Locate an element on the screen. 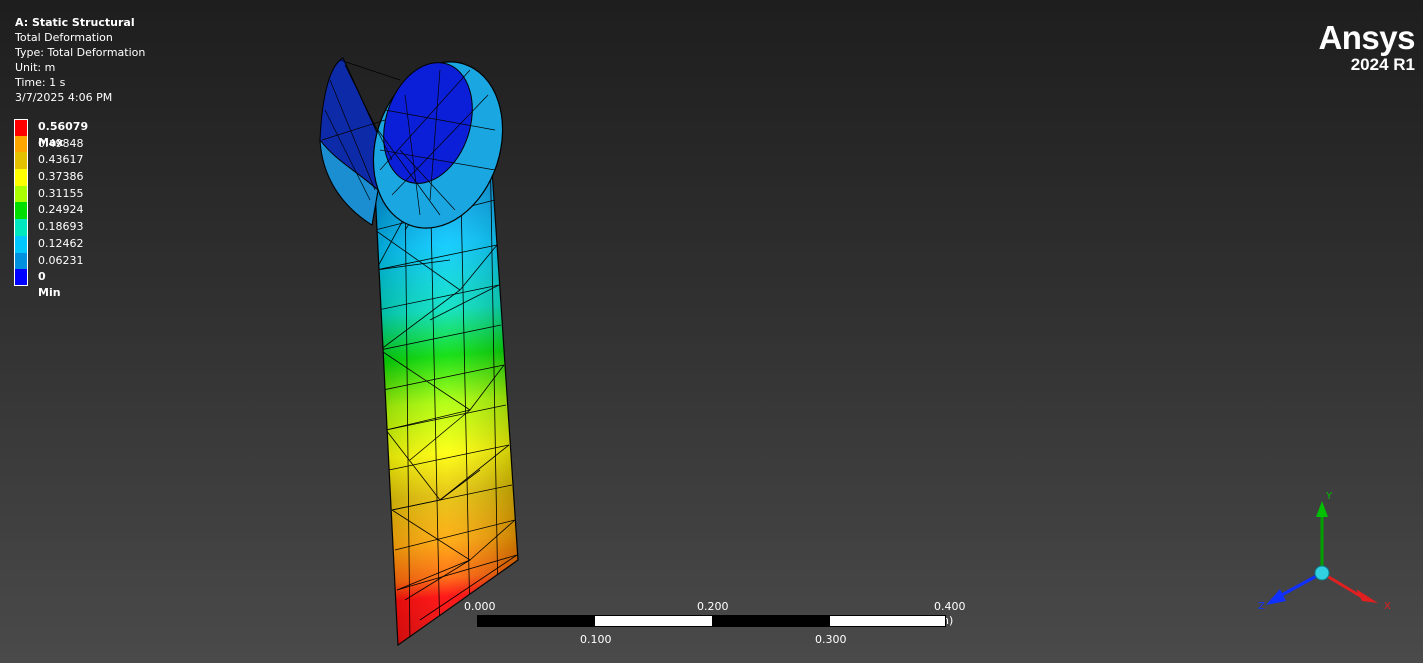 The image size is (1423, 663). scale-label: 0.100 is located at coordinates (596, 639).